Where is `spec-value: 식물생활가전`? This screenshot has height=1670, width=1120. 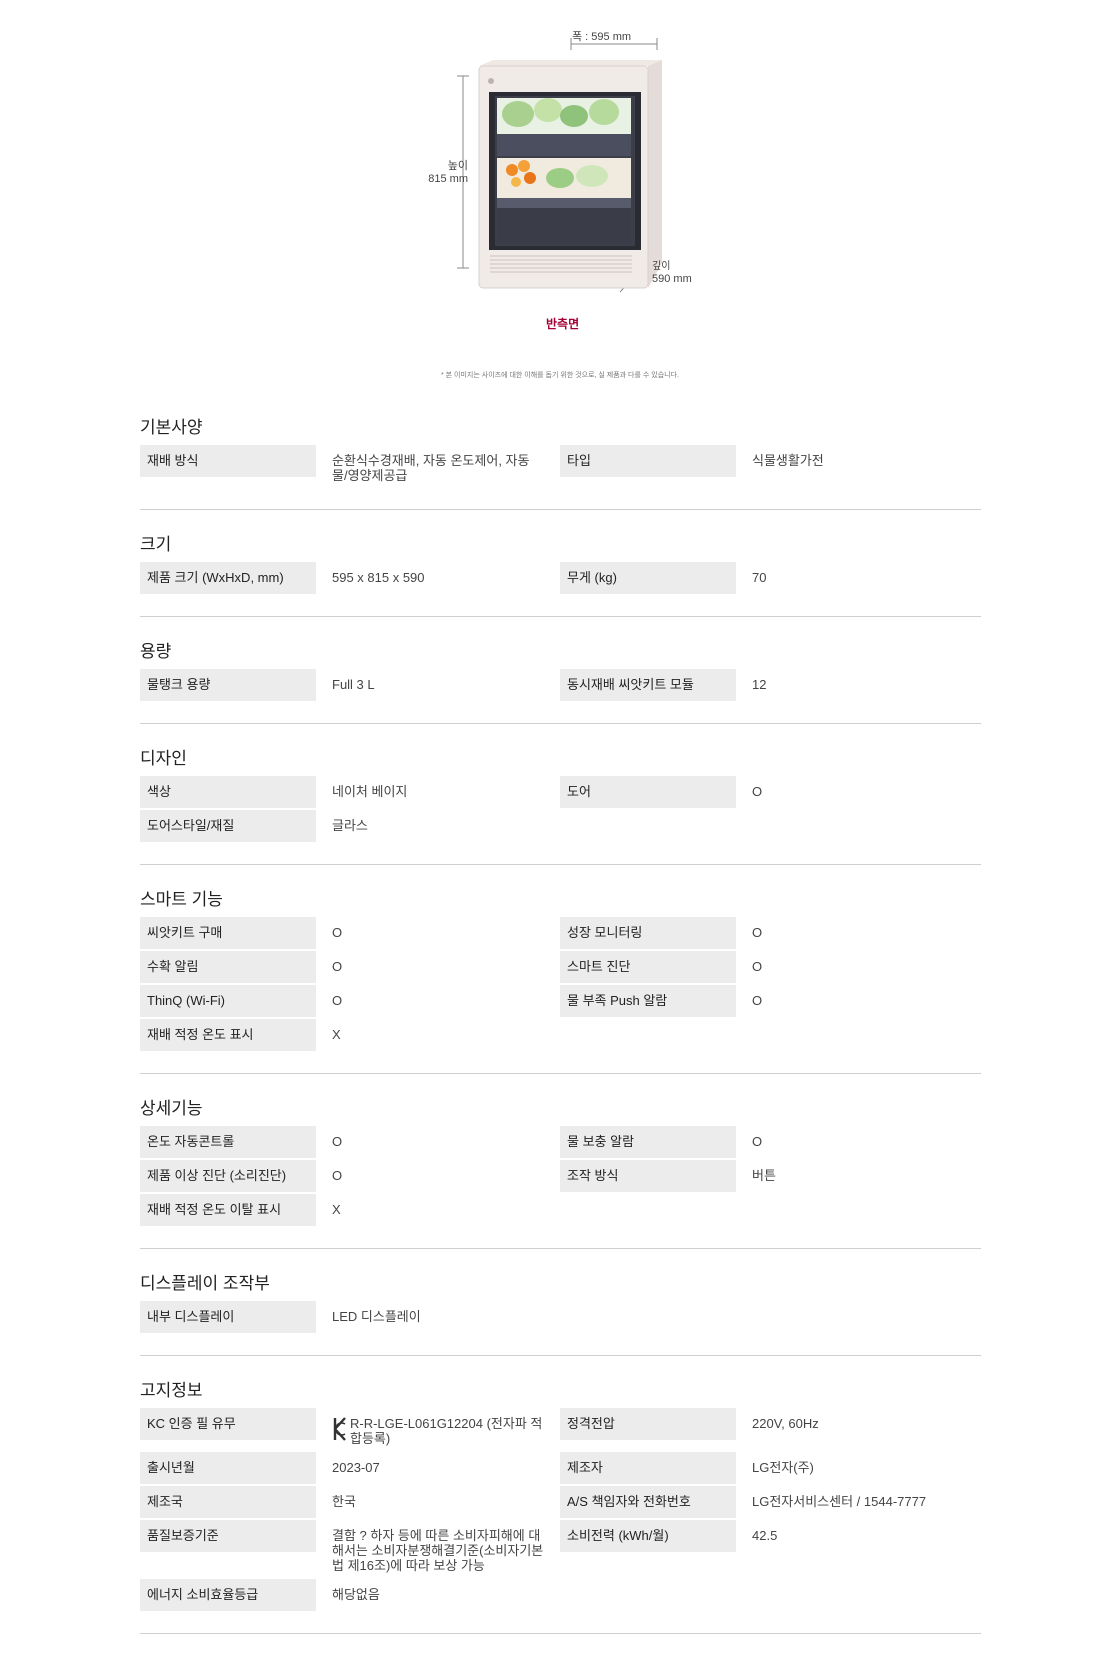 spec-value: 식물생활가전 is located at coordinates (788, 460).